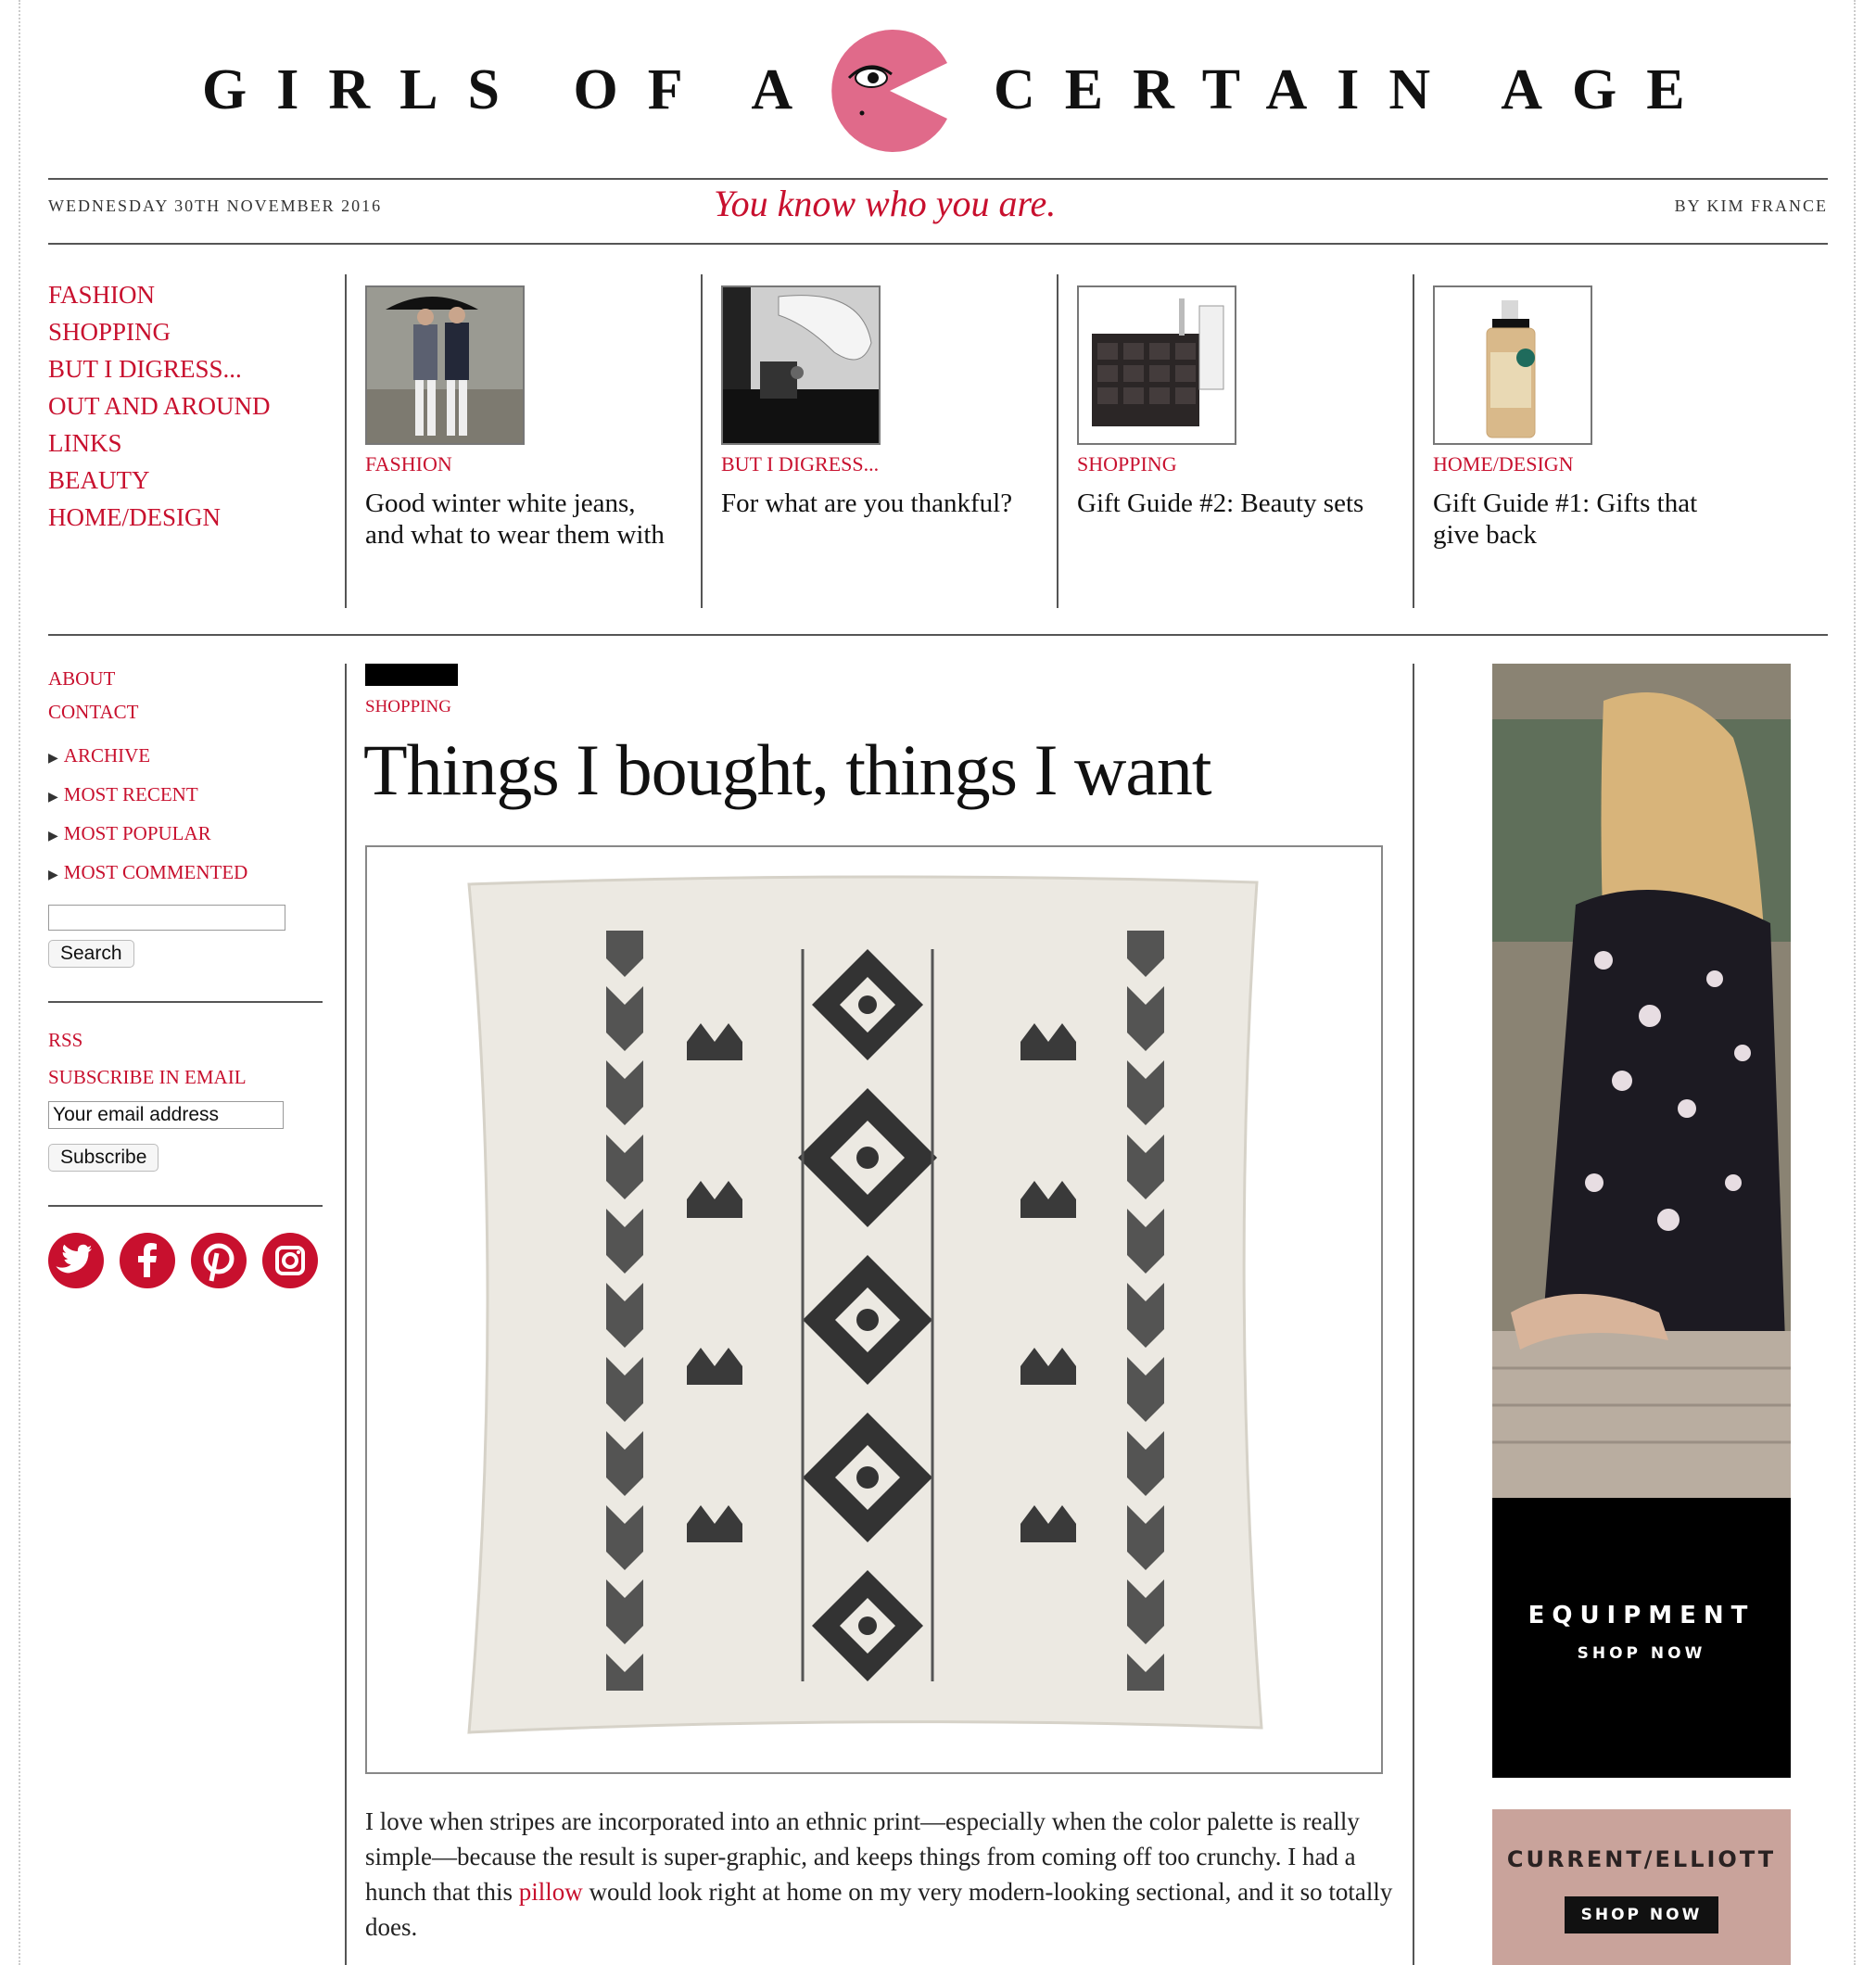  I want to click on sidebar-links: ABOUT CONTACT, so click(93, 696).